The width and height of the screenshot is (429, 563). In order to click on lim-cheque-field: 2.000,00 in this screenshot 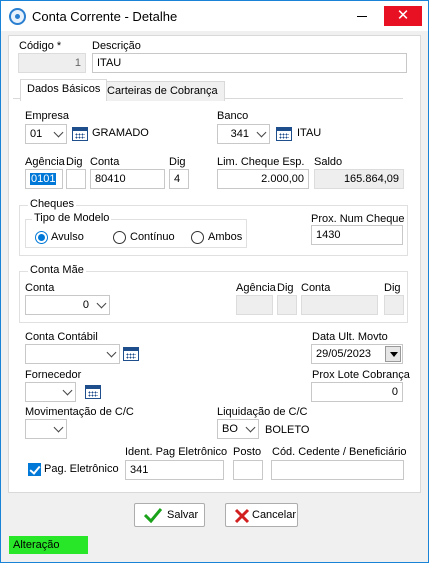, I will do `click(263, 179)`.